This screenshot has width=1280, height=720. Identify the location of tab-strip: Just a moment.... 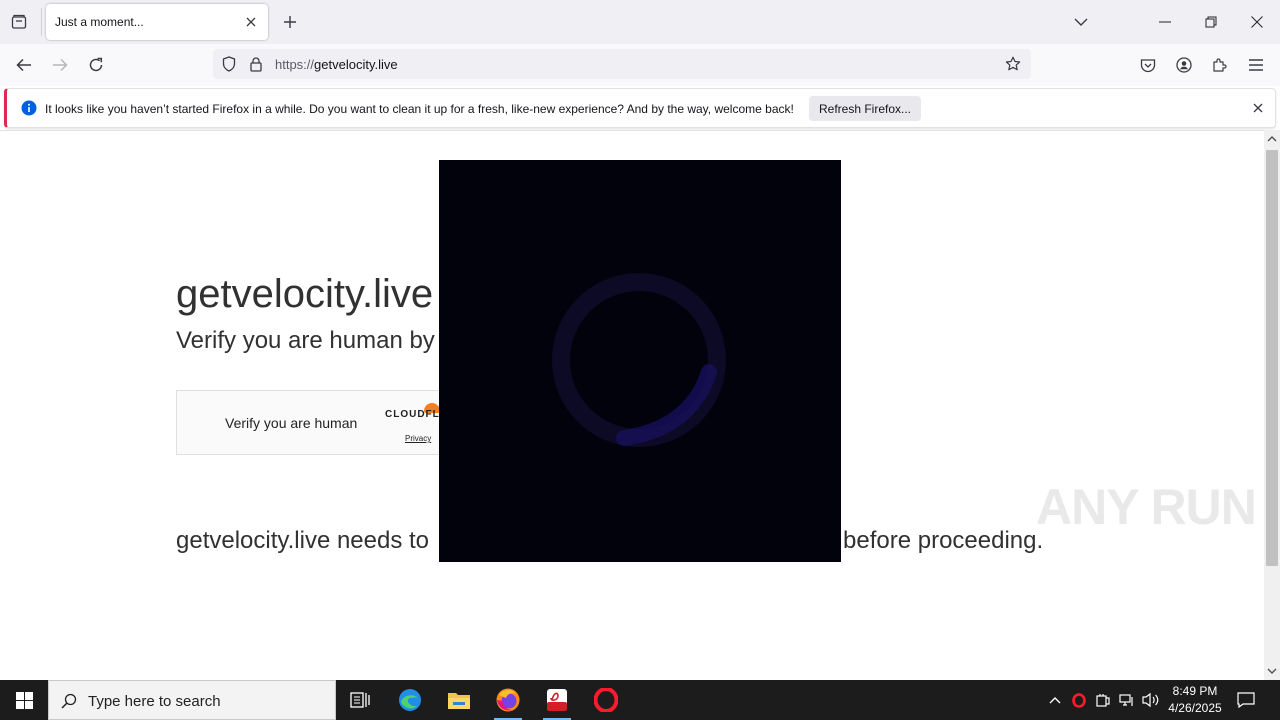
(640, 22).